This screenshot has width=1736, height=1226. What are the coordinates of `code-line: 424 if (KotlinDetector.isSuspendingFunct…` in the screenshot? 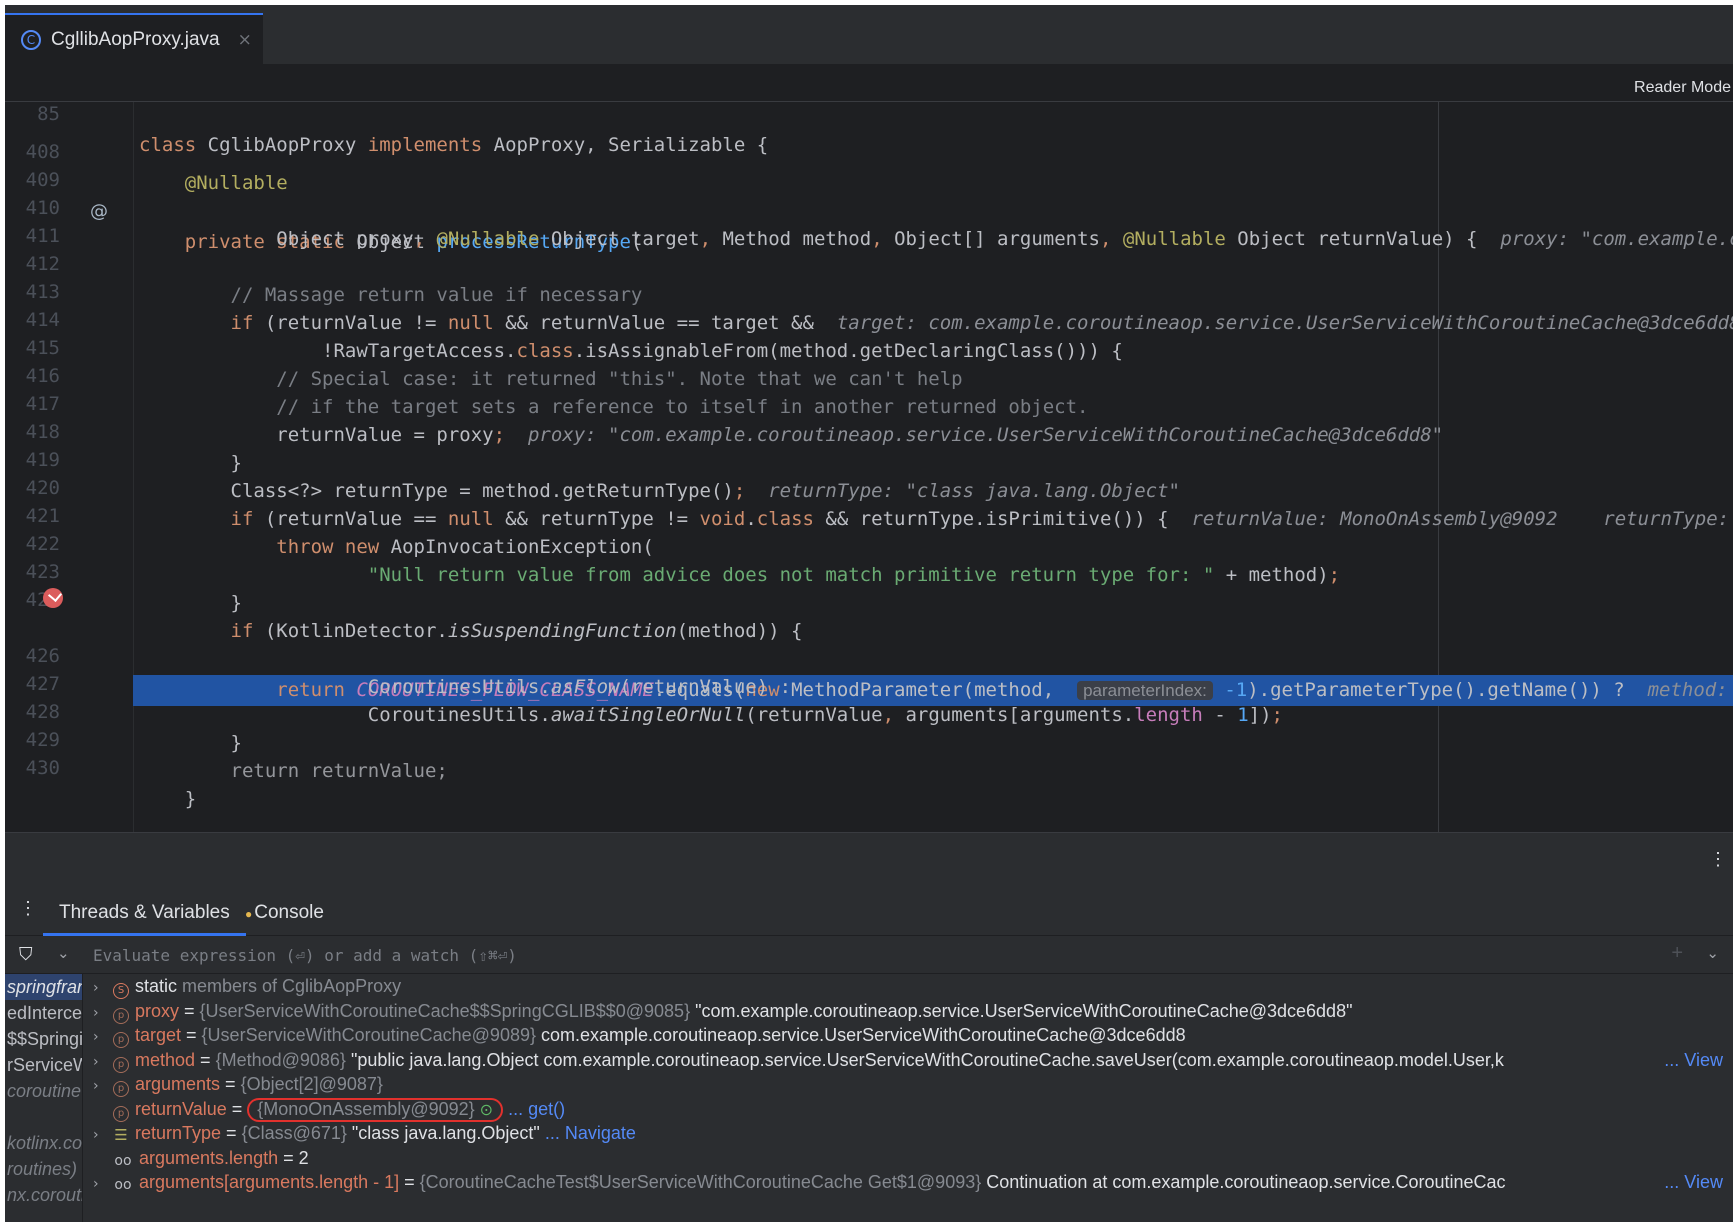 It's located at (869, 598).